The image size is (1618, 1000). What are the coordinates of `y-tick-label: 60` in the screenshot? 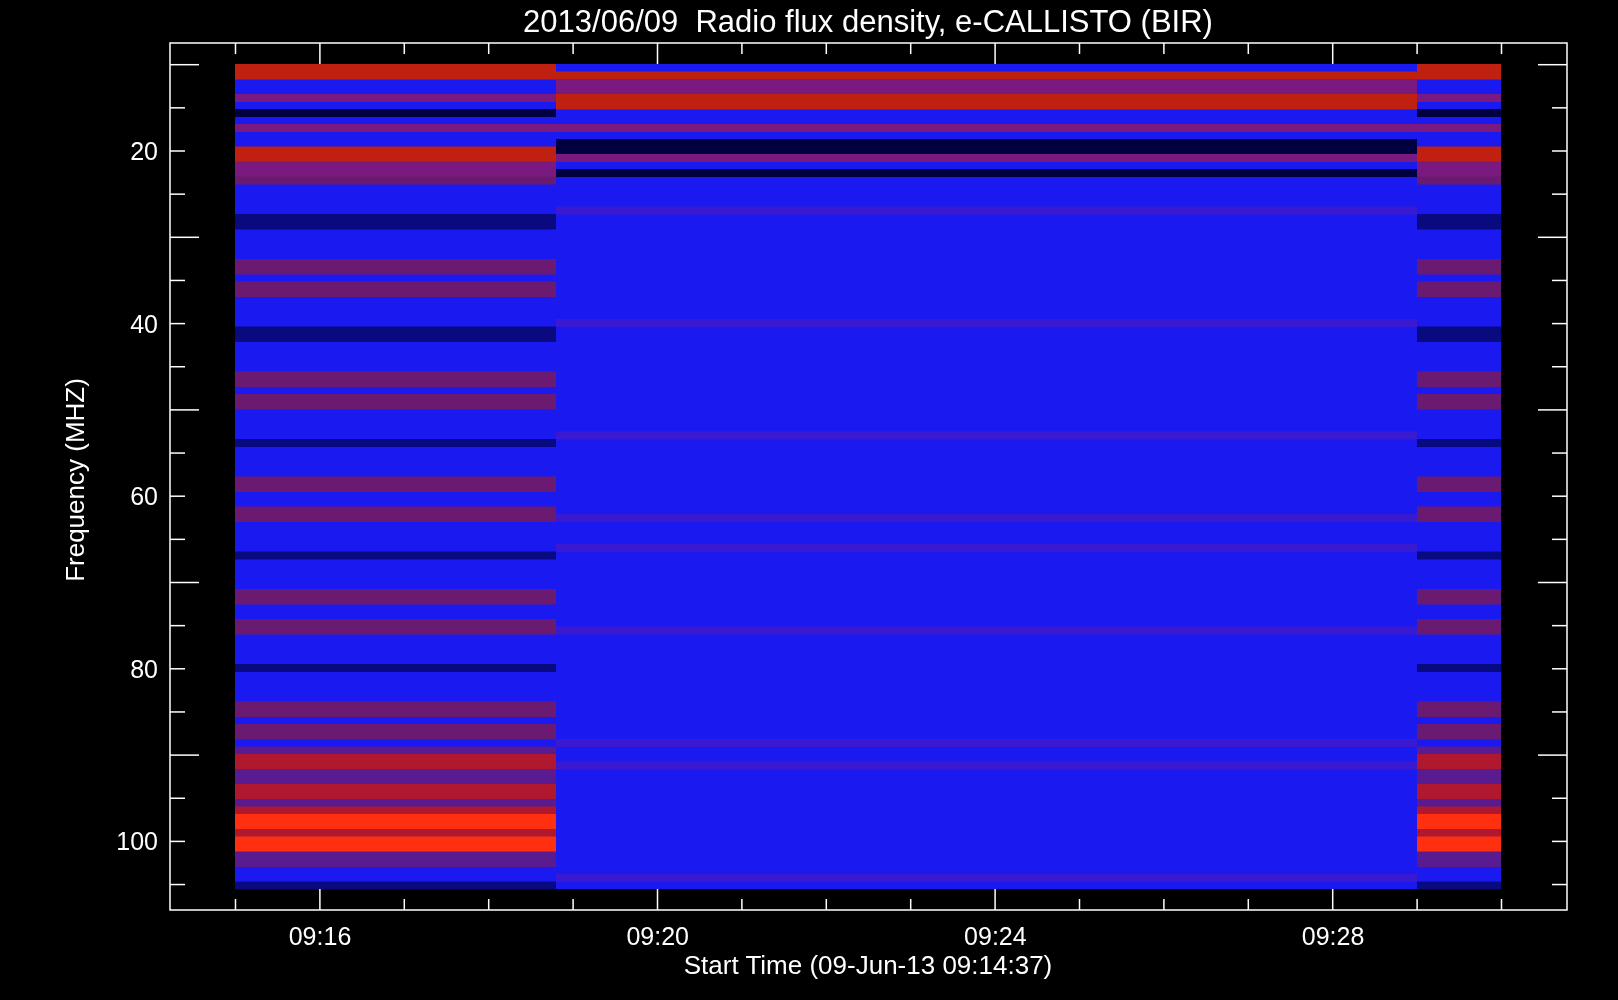 It's located at (144, 496).